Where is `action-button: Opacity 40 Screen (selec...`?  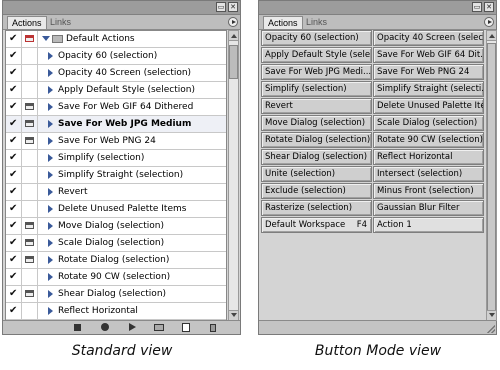
action-button: Opacity 40 Screen (selec... is located at coordinates (428, 38).